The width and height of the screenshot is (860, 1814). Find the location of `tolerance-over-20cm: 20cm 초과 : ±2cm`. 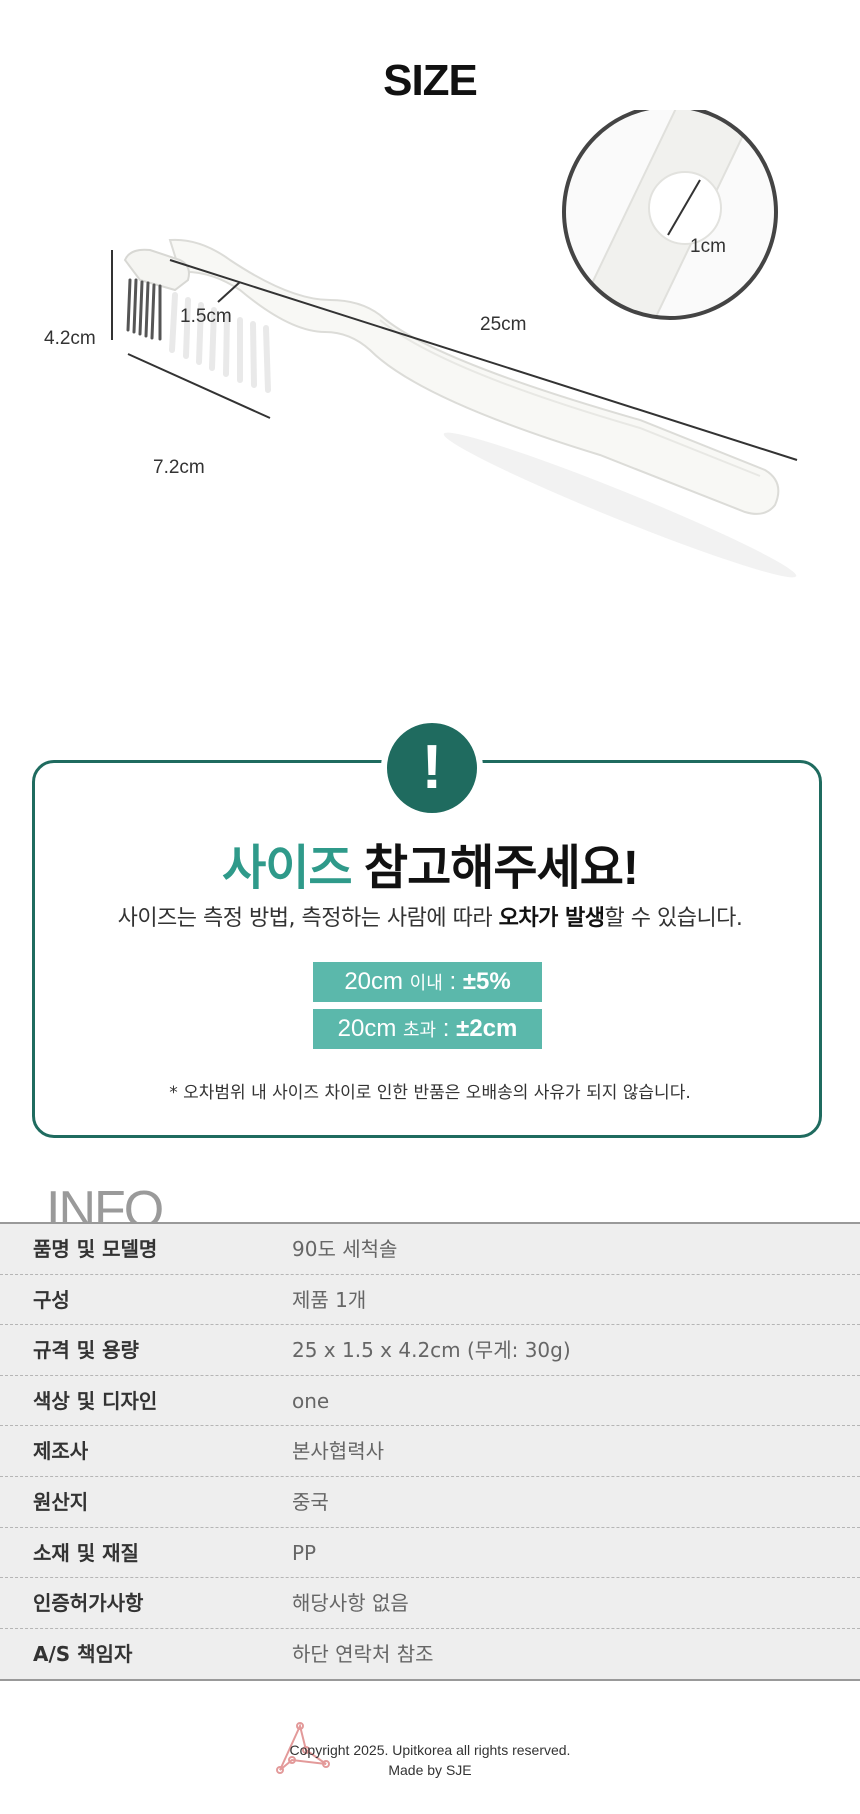

tolerance-over-20cm: 20cm 초과 : ±2cm is located at coordinates (427, 1029).